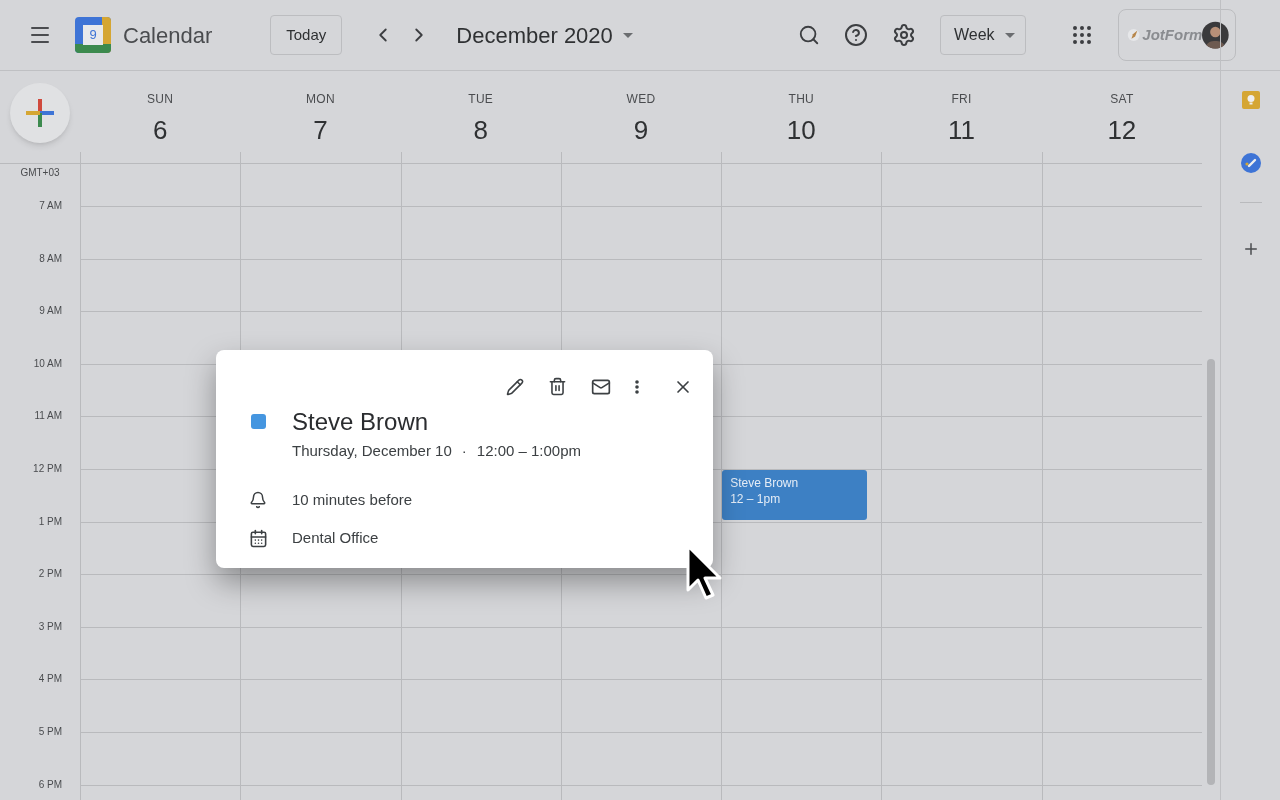 This screenshot has width=1280, height=800. I want to click on edit-button, so click(515, 386).